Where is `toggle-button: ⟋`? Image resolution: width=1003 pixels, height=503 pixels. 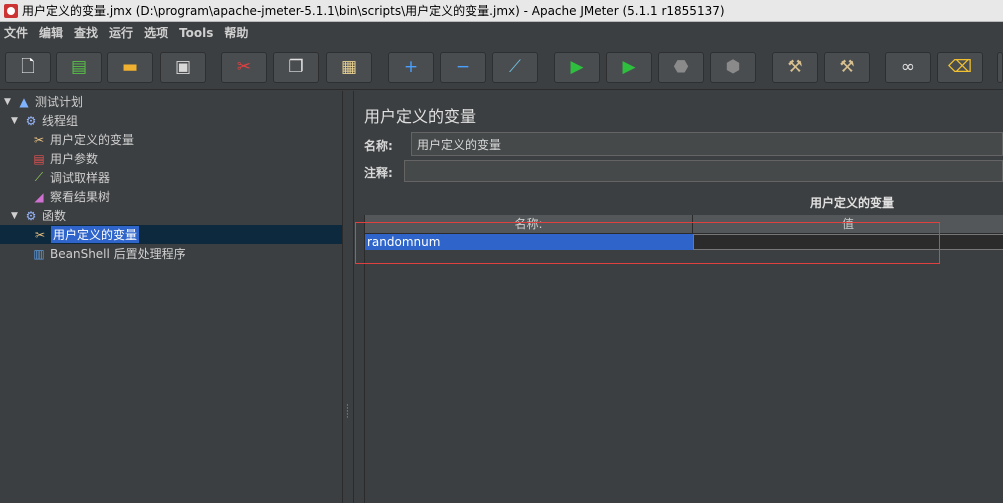
toggle-button: ⟋ is located at coordinates (515, 67).